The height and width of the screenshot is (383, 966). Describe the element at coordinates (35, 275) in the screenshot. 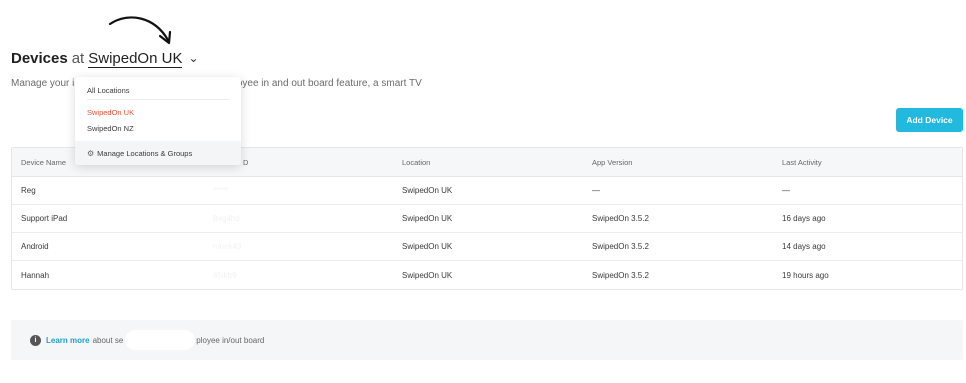

I see `device-name: Hannah` at that location.